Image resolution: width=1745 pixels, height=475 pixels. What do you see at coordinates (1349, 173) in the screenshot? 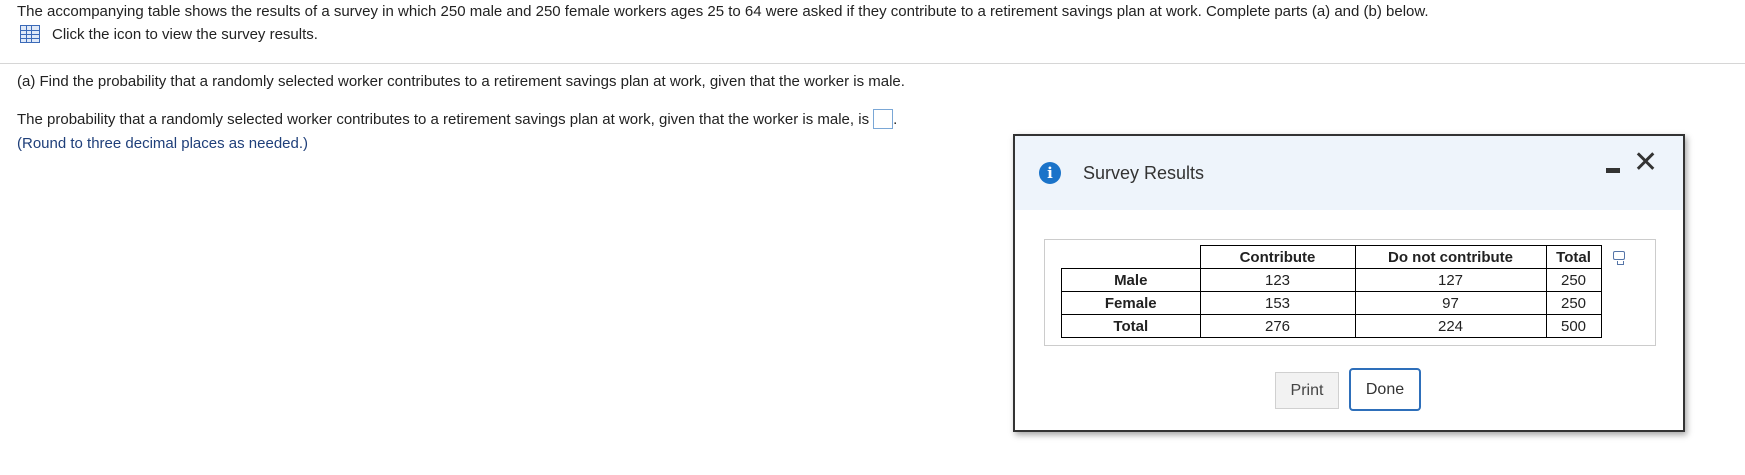
I see `dialog-header: i Survey Results ✕` at bounding box center [1349, 173].